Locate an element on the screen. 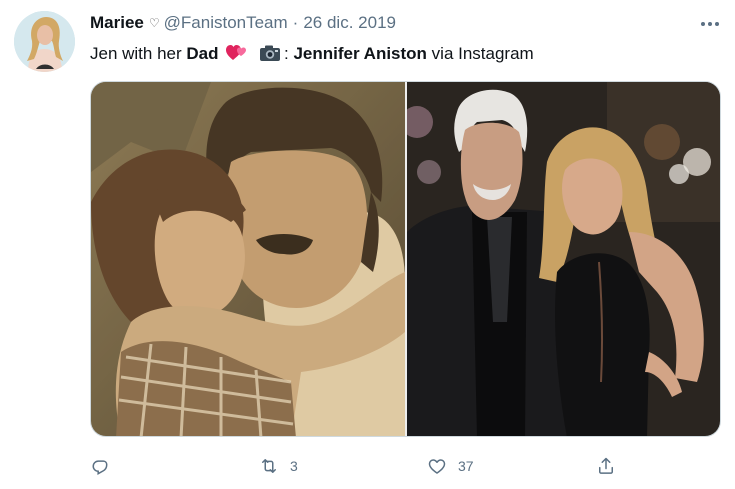  camera-emoji is located at coordinates (270, 56).